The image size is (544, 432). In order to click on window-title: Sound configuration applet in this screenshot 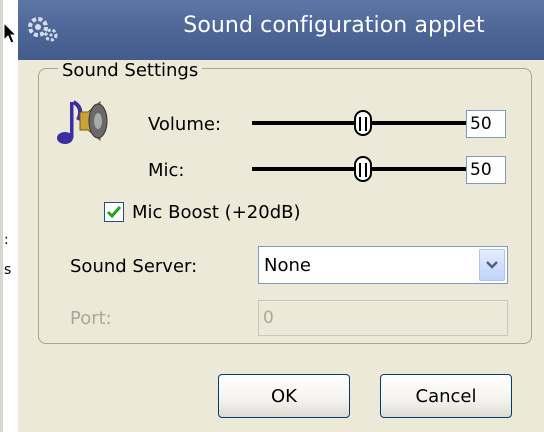, I will do `click(334, 25)`.